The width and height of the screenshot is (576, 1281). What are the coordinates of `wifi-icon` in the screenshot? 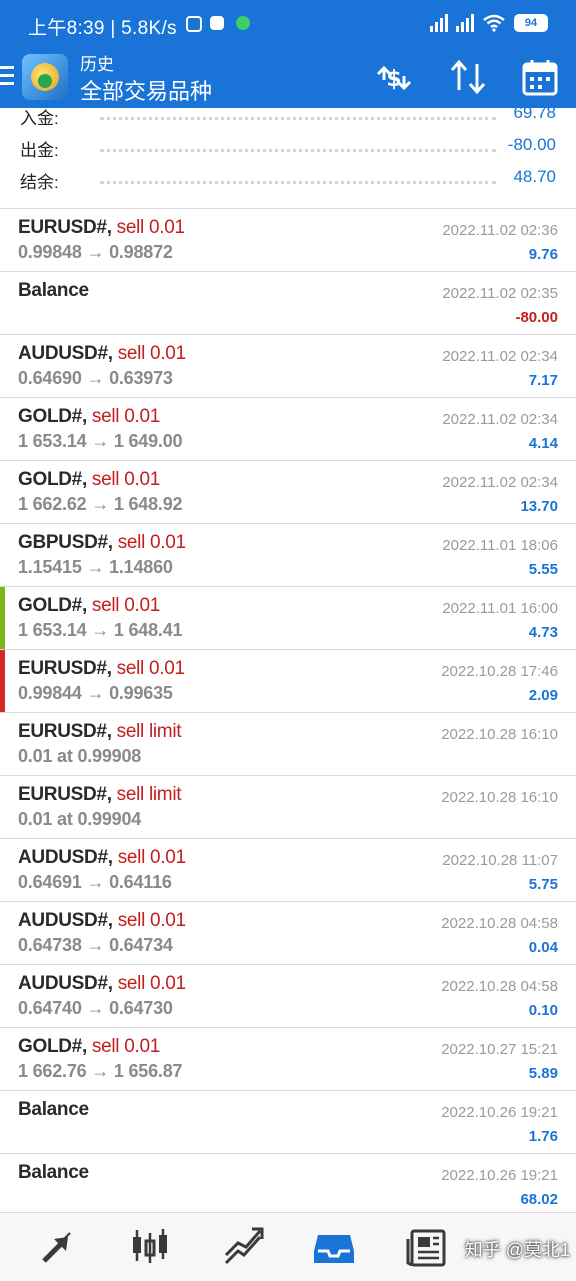 It's located at (494, 23).